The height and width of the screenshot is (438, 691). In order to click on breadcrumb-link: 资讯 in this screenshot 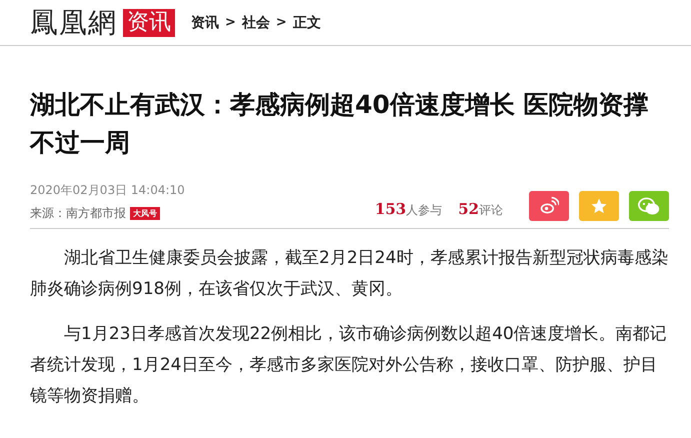, I will do `click(205, 23)`.